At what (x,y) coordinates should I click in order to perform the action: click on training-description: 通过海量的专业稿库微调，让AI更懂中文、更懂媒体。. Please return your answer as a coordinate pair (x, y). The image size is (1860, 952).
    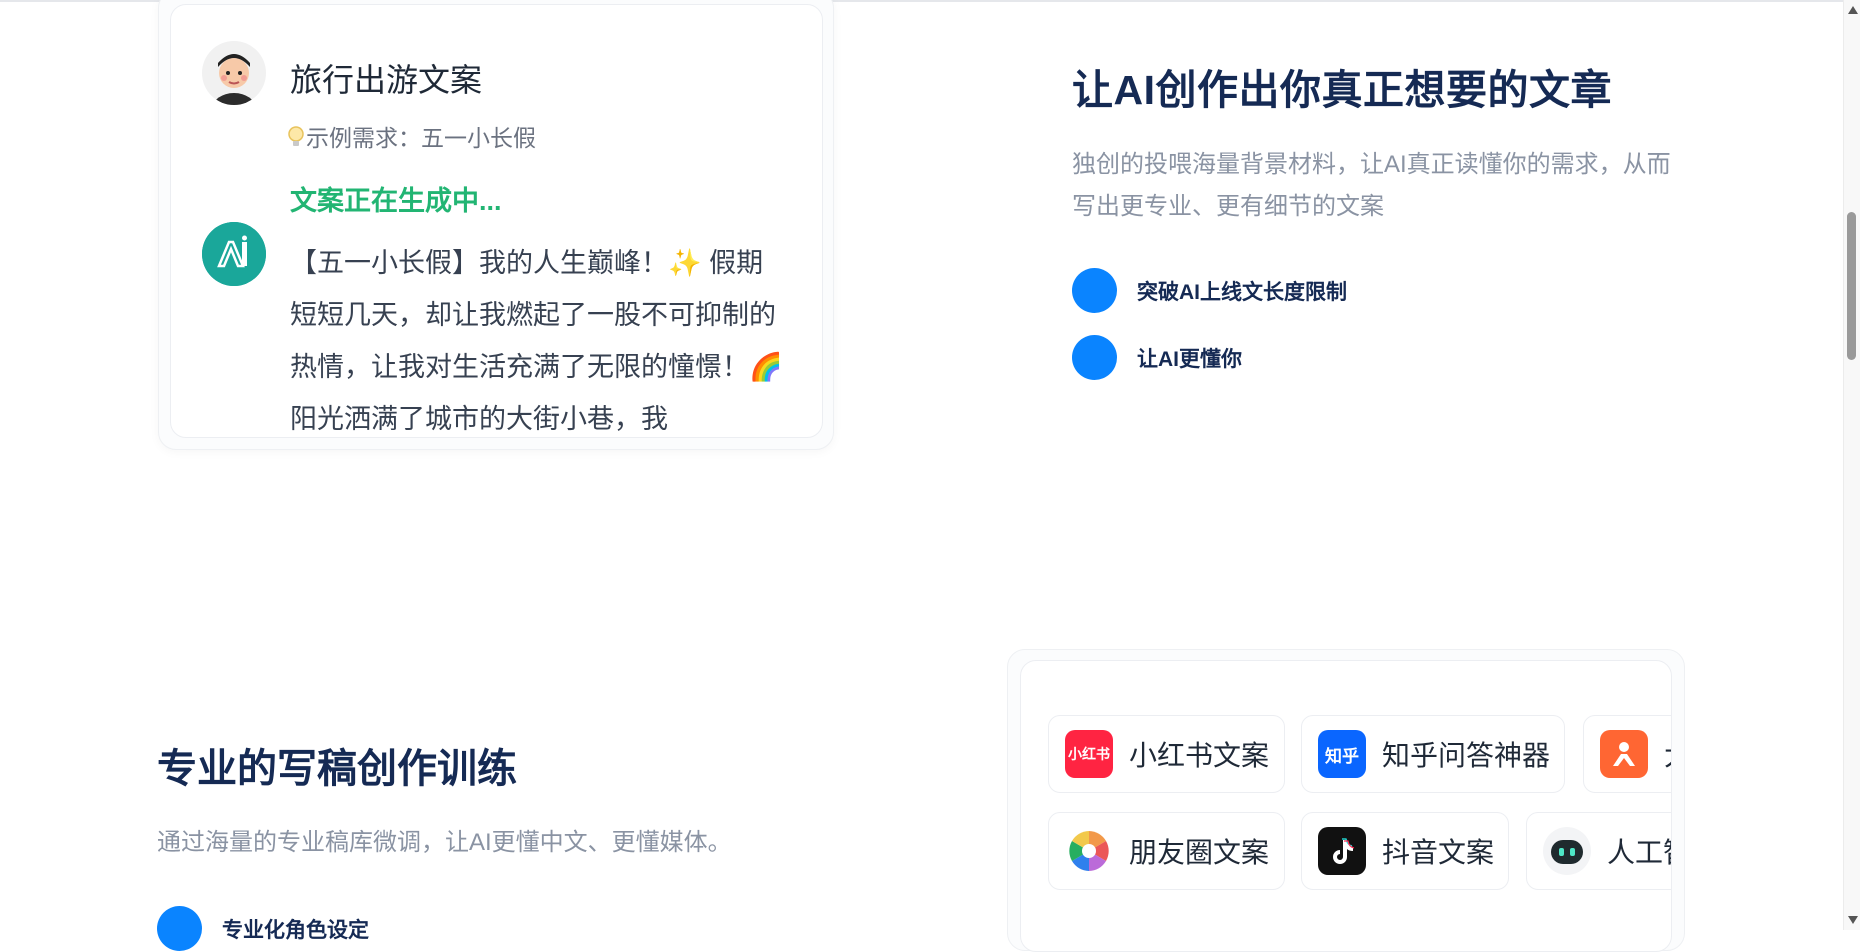
    Looking at the image, I should click on (444, 842).